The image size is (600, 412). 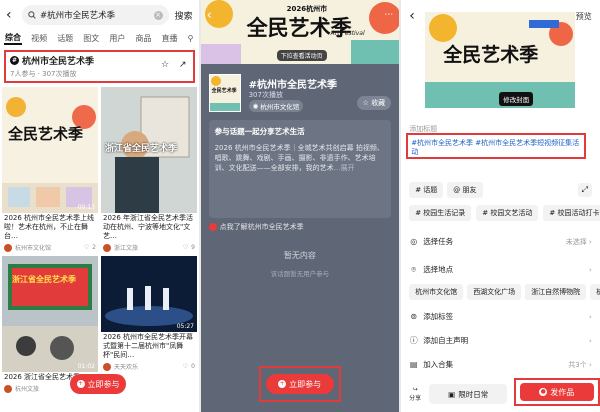 I want to click on topic-owner-tag: ◉ 杭州市文化馆, so click(x=276, y=106).